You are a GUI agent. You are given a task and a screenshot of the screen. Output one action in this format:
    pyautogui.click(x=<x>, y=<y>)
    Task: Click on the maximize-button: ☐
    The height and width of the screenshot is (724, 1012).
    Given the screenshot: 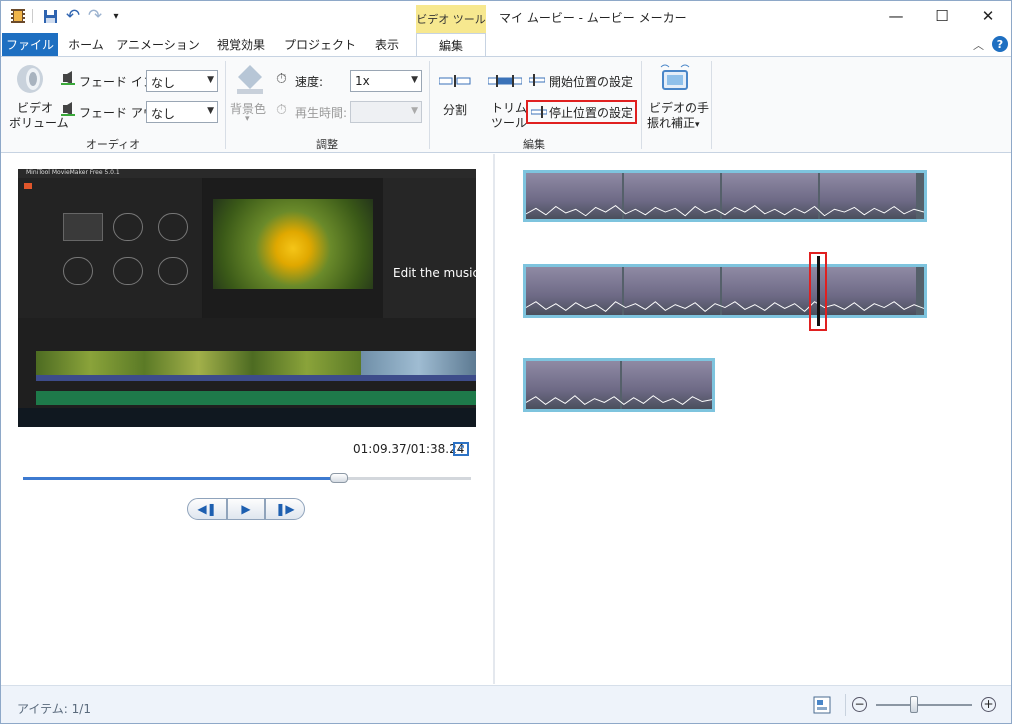 What is the action you would take?
    pyautogui.click(x=942, y=16)
    